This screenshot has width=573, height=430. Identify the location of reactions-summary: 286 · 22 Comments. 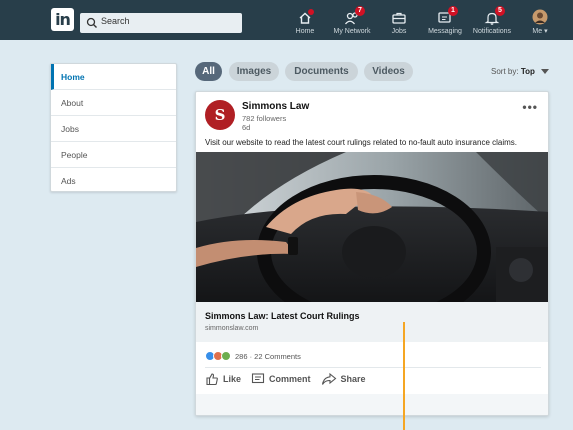
(253, 356).